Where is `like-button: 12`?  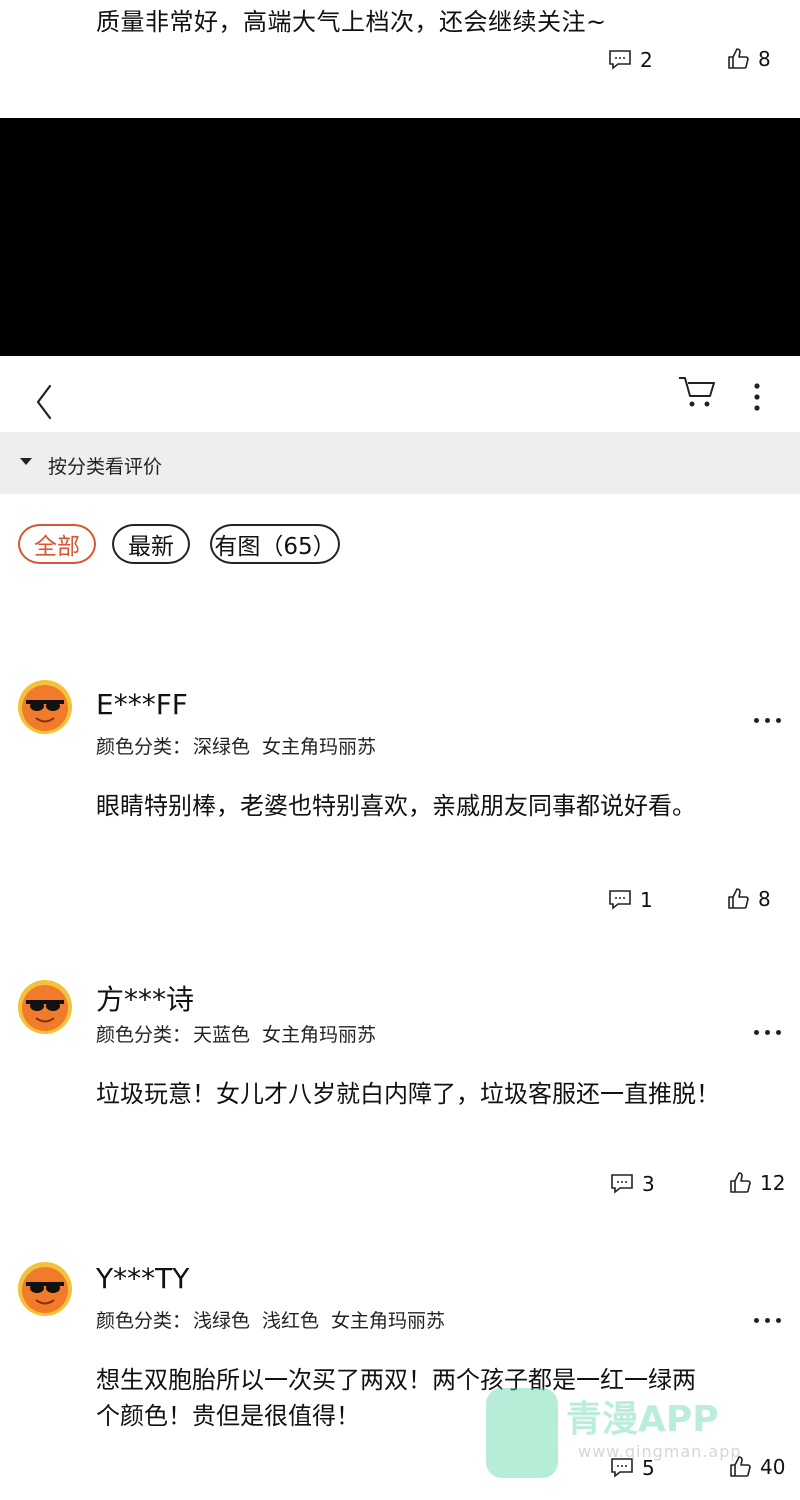
like-button: 12 is located at coordinates (756, 1183).